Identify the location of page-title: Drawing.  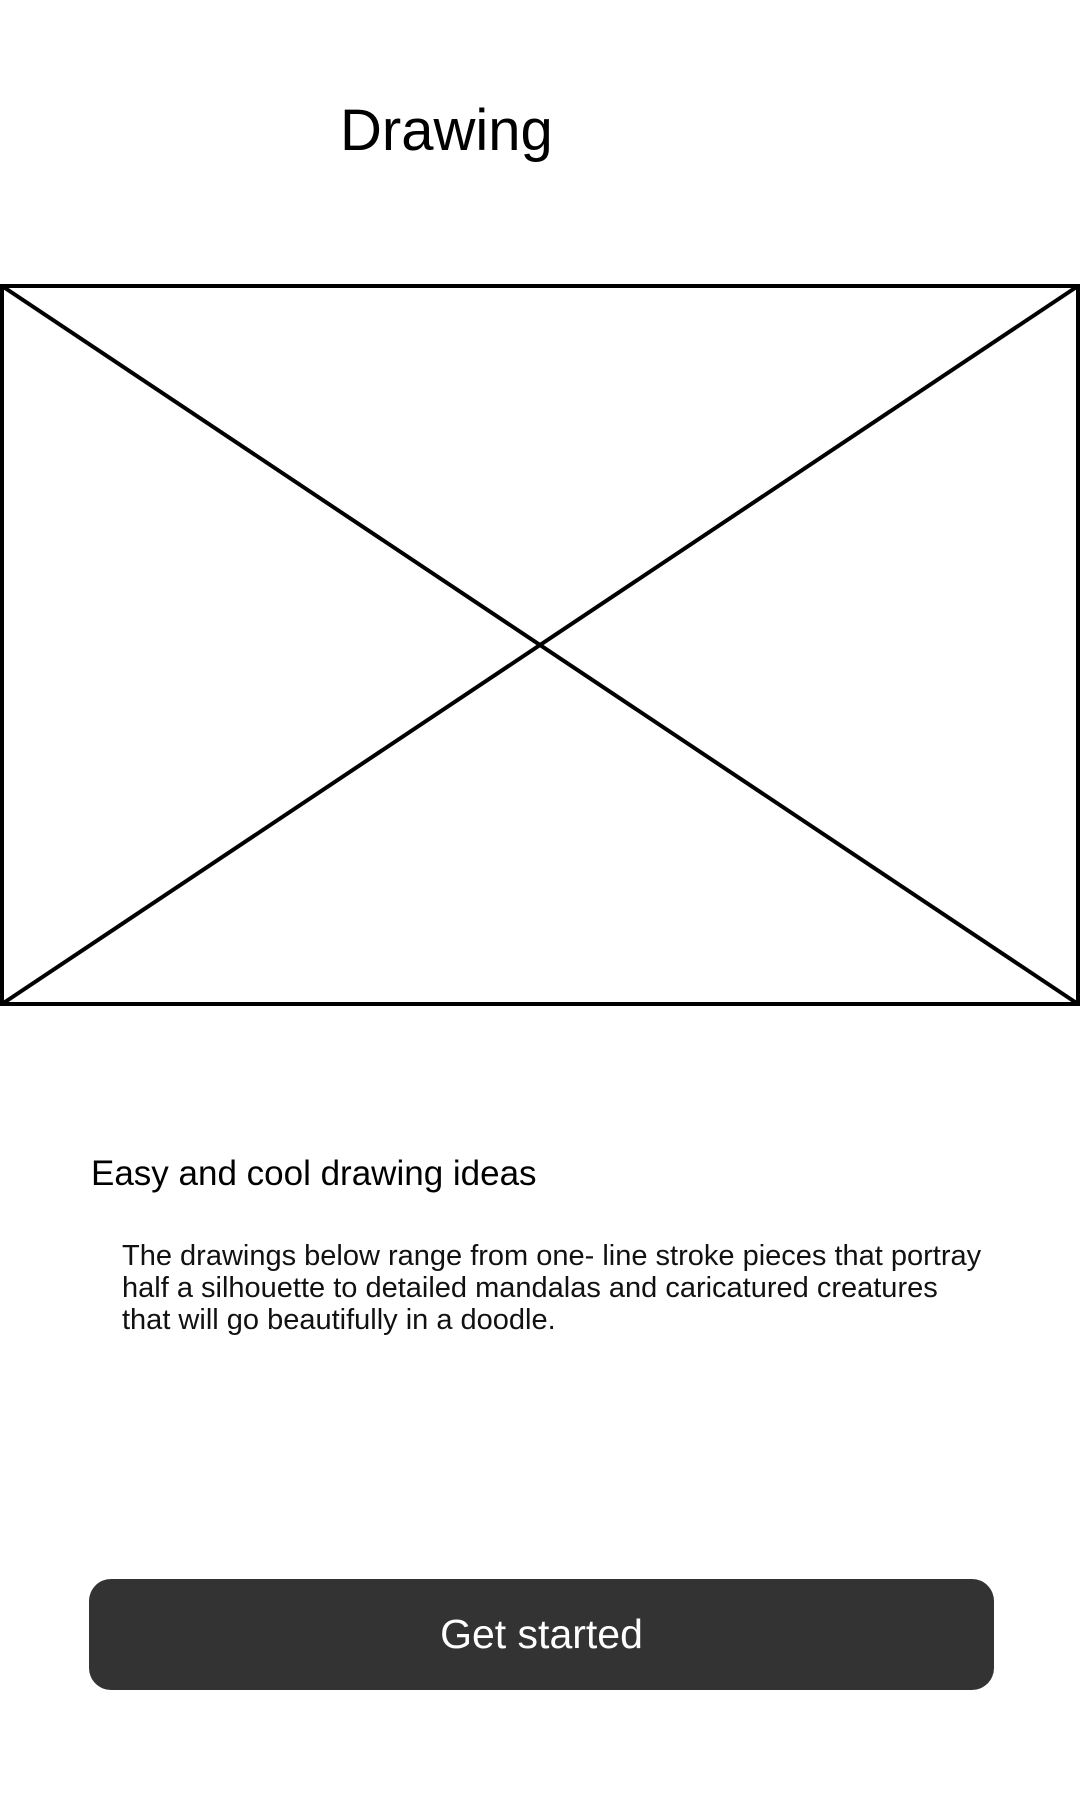
(446, 130).